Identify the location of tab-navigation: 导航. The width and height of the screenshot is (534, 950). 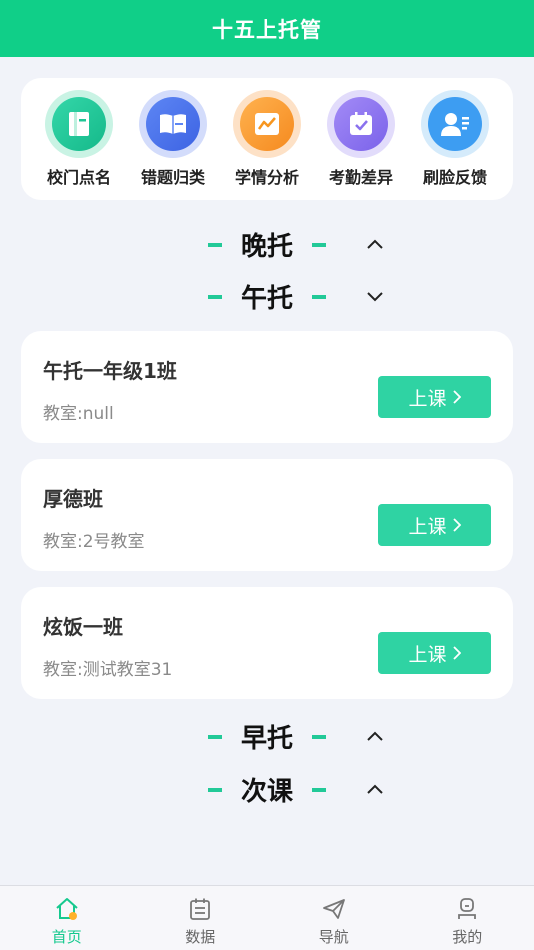
(334, 918).